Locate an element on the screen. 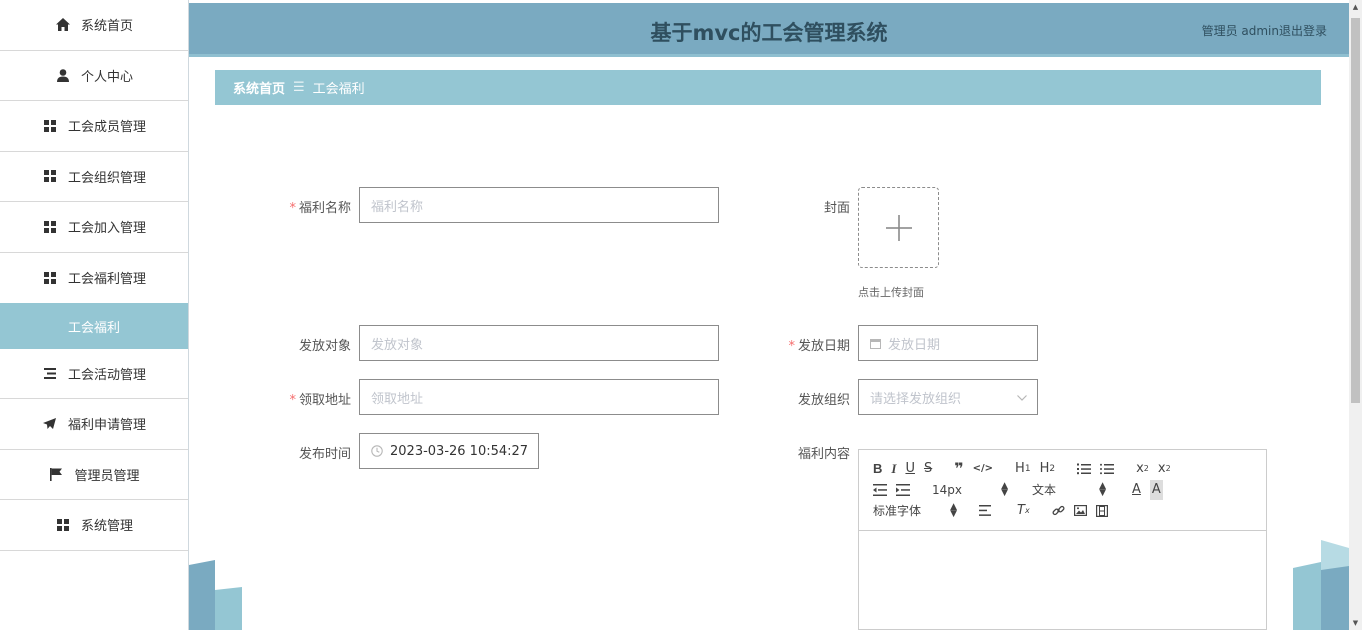 The height and width of the screenshot is (630, 1362). sidebar-item-home: 系统首页 is located at coordinates (94, 25).